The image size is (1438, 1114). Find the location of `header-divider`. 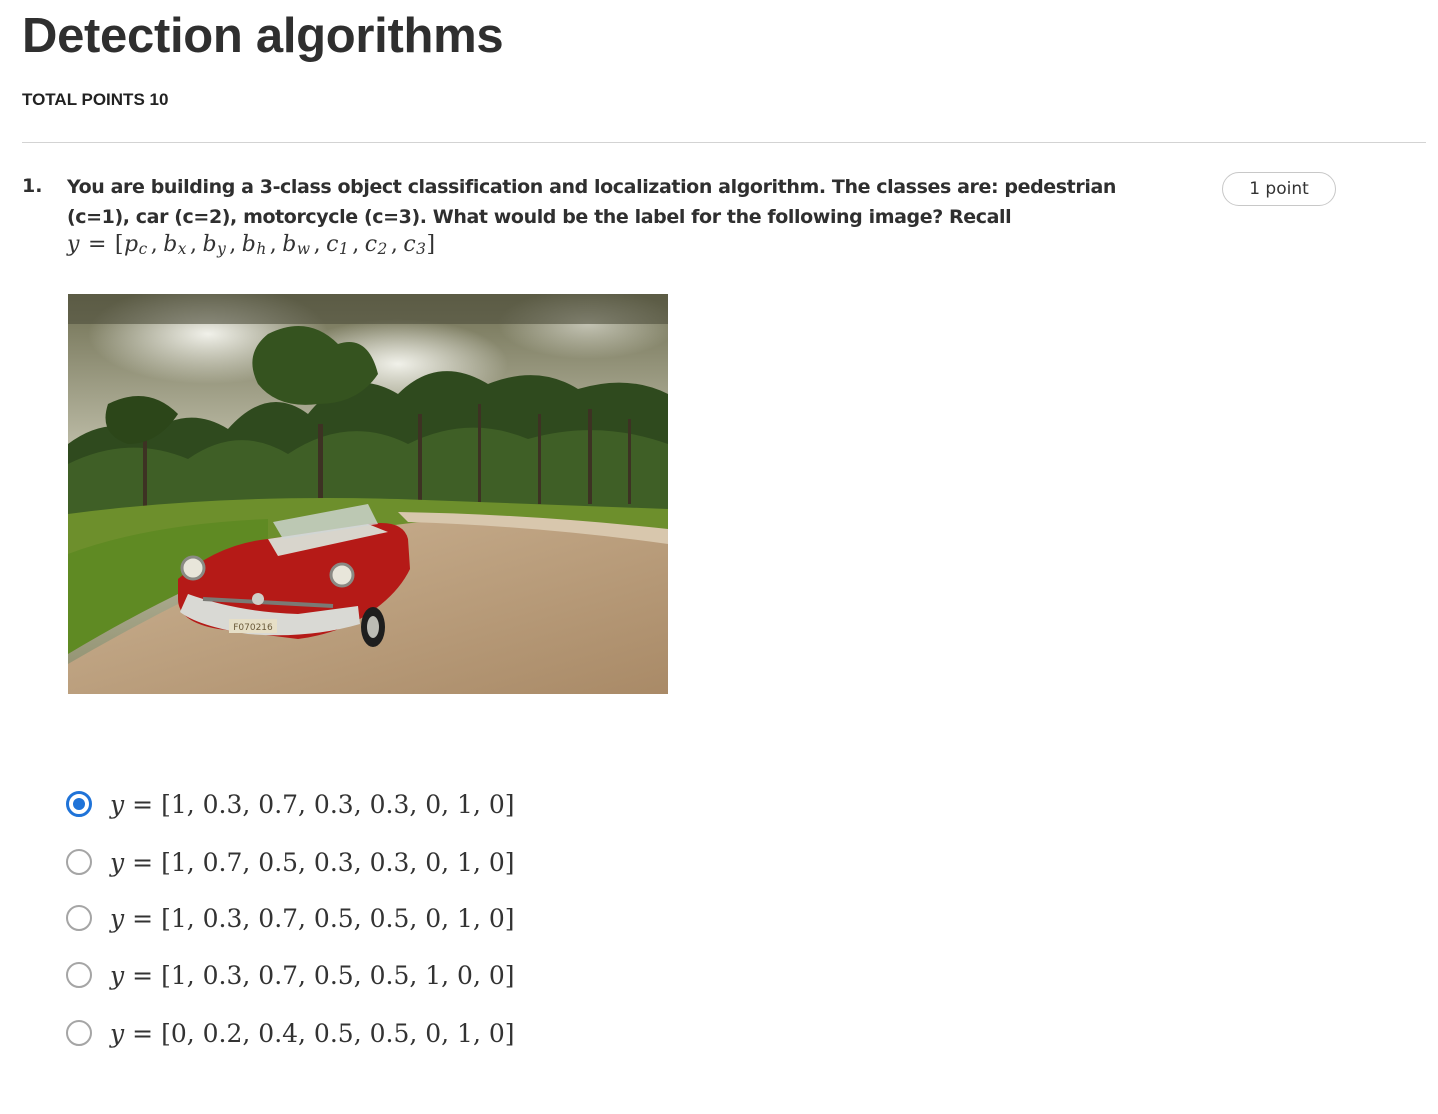

header-divider is located at coordinates (724, 142).